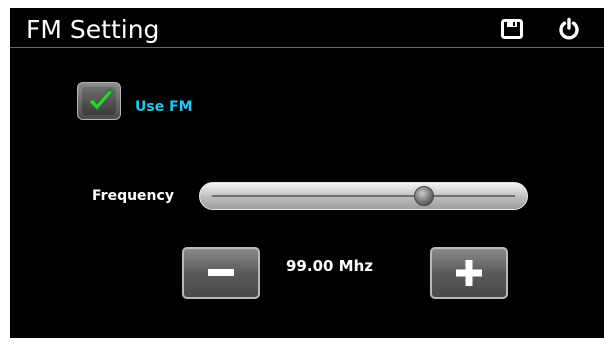 The image size is (613, 347). What do you see at coordinates (330, 266) in the screenshot?
I see `frequency-value: 99.00 Mhz` at bounding box center [330, 266].